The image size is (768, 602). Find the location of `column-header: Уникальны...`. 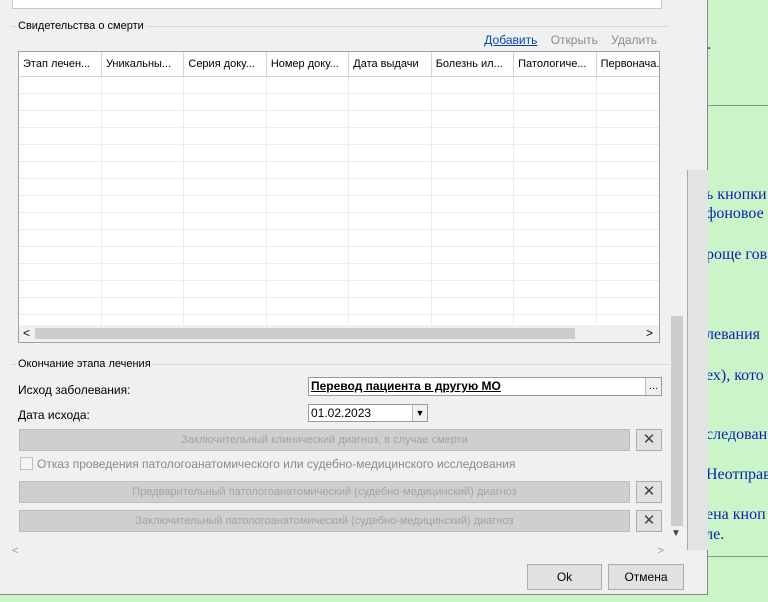

column-header: Уникальны... is located at coordinates (143, 64).